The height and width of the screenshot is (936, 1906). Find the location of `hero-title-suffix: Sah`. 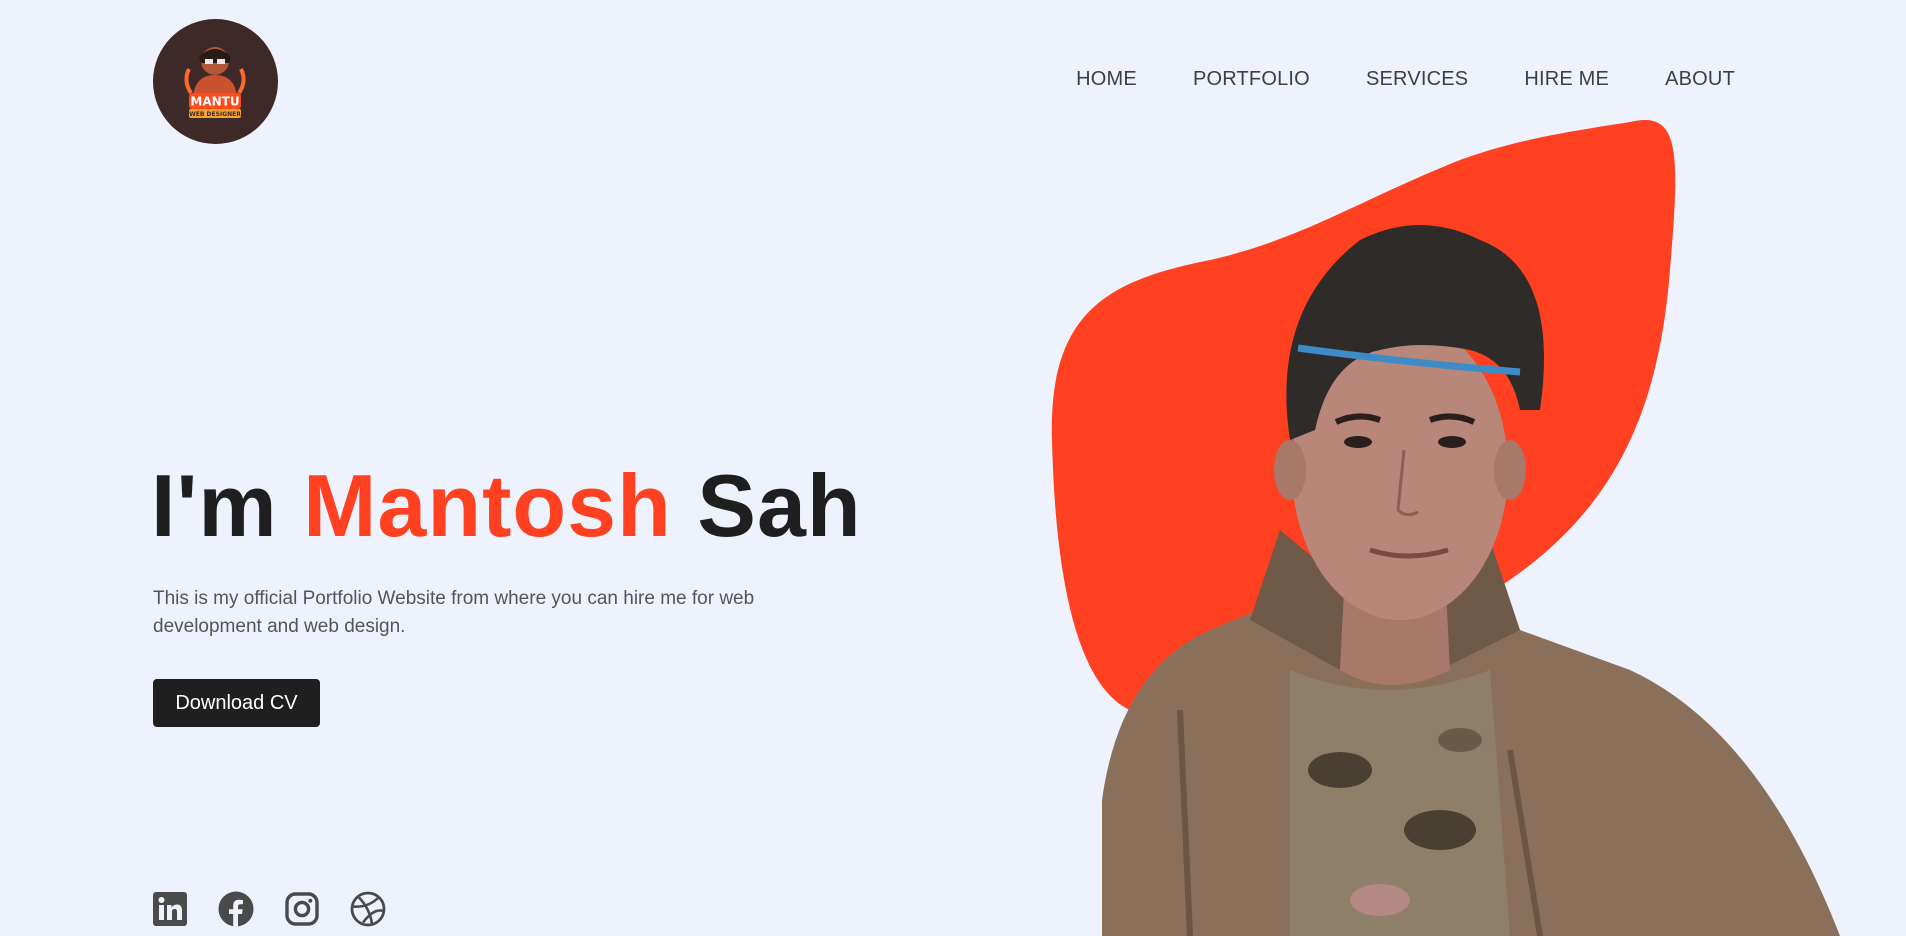

hero-title-suffix: Sah is located at coordinates (779, 505).